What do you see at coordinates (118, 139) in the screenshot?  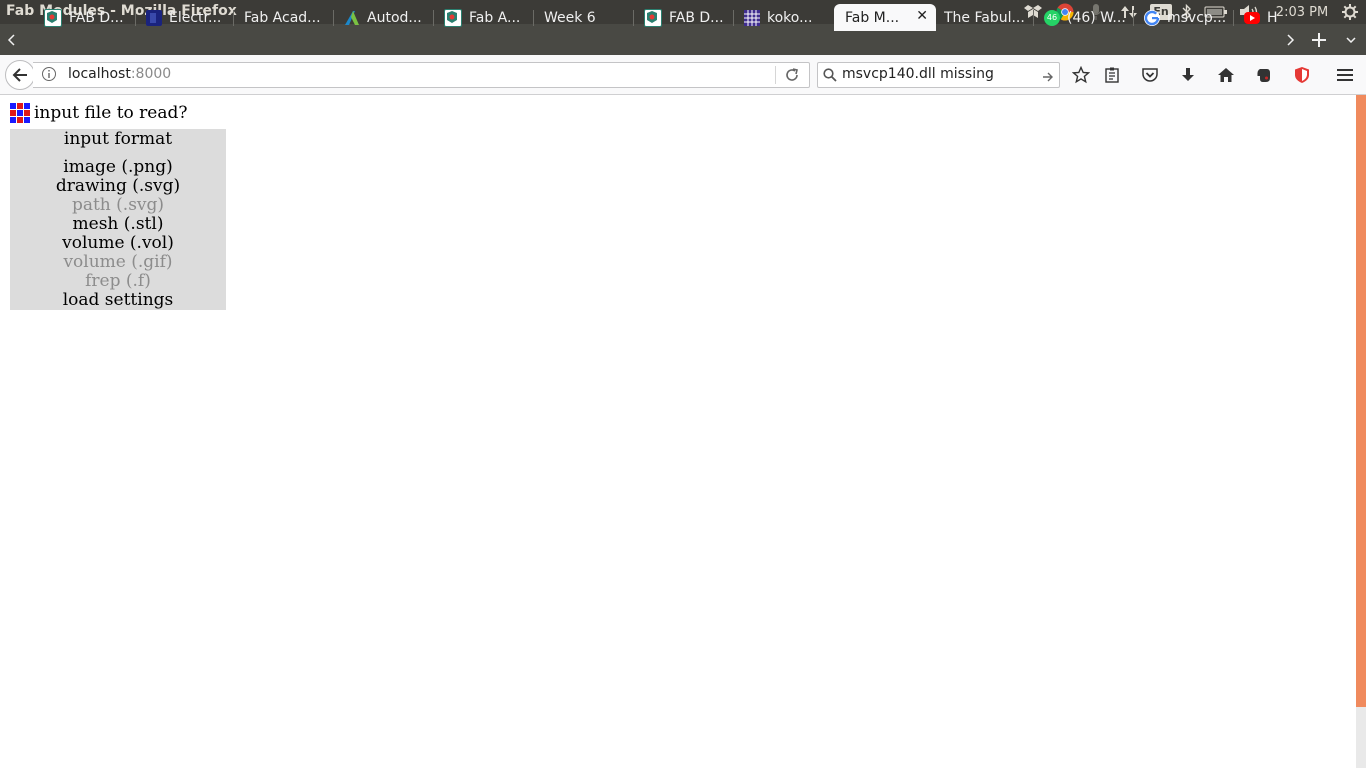 I see `menu-header: input format` at bounding box center [118, 139].